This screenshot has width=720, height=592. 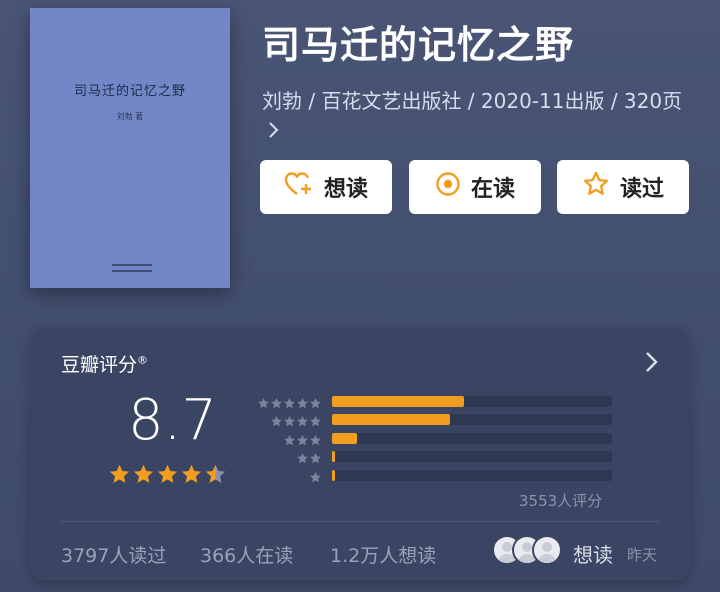 I want to click on friends-want-label: 想读, so click(x=593, y=555).